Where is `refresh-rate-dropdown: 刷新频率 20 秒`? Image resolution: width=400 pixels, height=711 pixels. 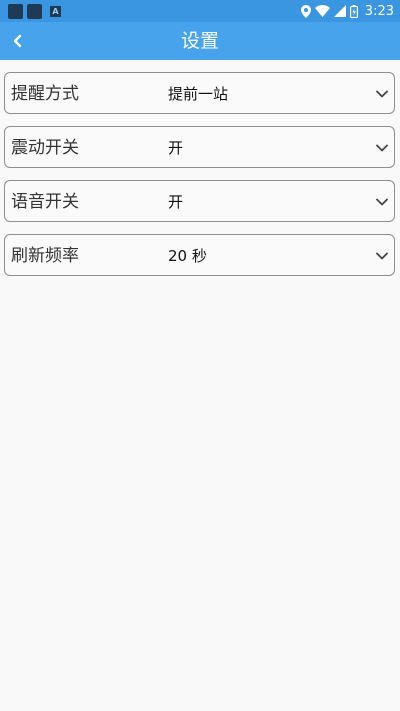
refresh-rate-dropdown: 刷新频率 20 秒 is located at coordinates (199, 255).